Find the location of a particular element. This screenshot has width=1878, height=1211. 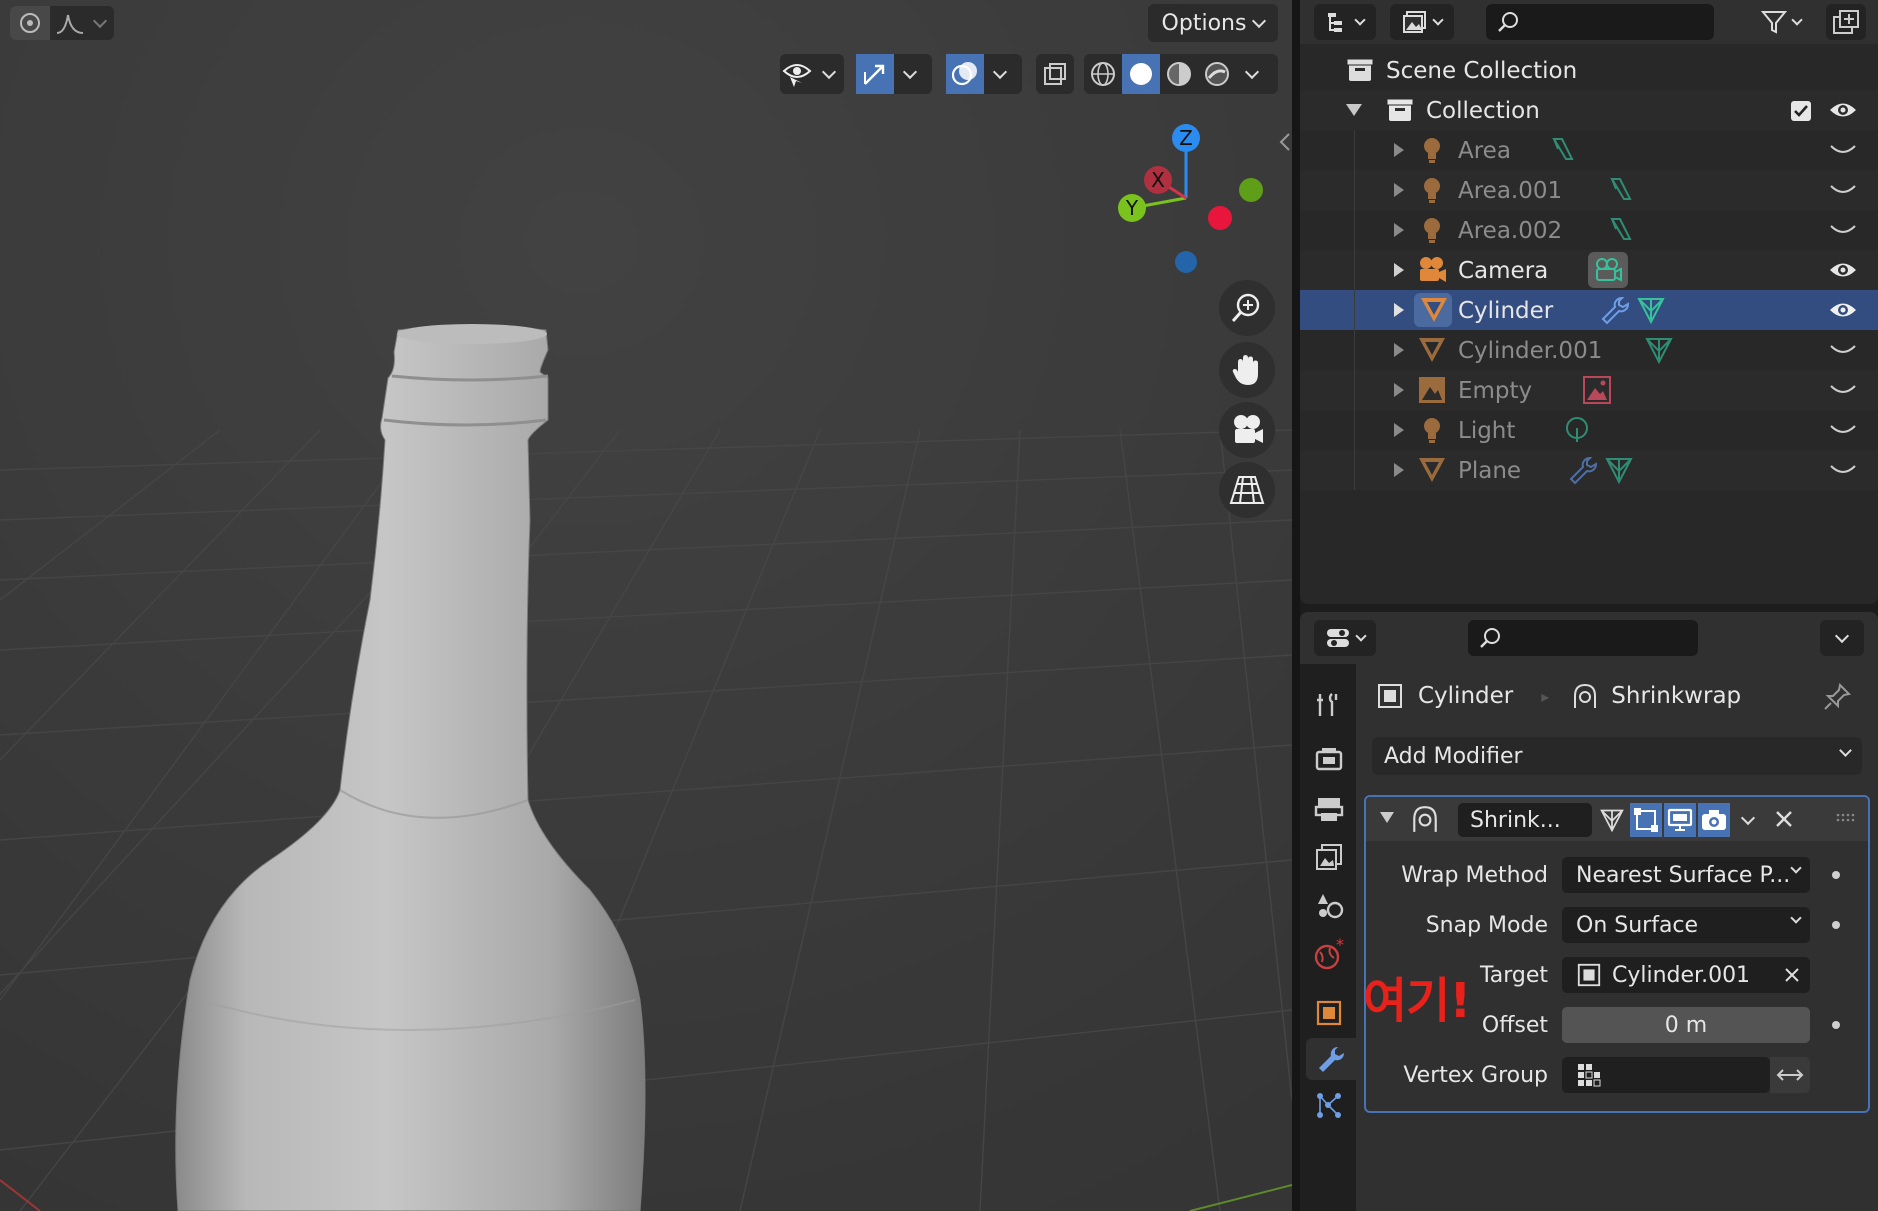

overlays-toggle is located at coordinates (984, 74).